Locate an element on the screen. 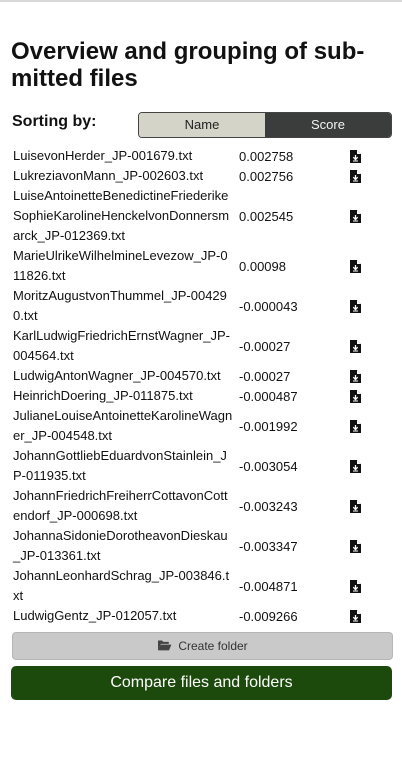 The image size is (402, 765). create-folder-button: Create folder is located at coordinates (202, 646).